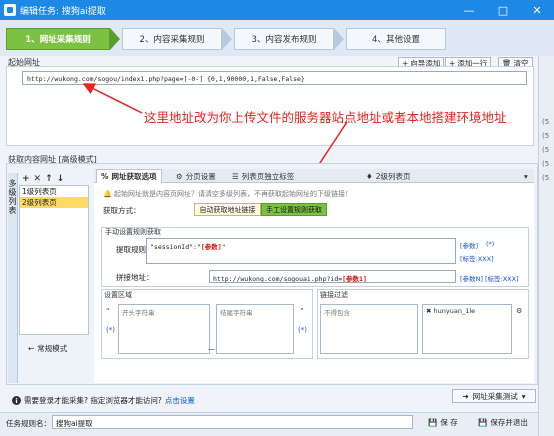 The width and height of the screenshot is (554, 436). I want to click on range-end-token: ”, so click(302, 311).